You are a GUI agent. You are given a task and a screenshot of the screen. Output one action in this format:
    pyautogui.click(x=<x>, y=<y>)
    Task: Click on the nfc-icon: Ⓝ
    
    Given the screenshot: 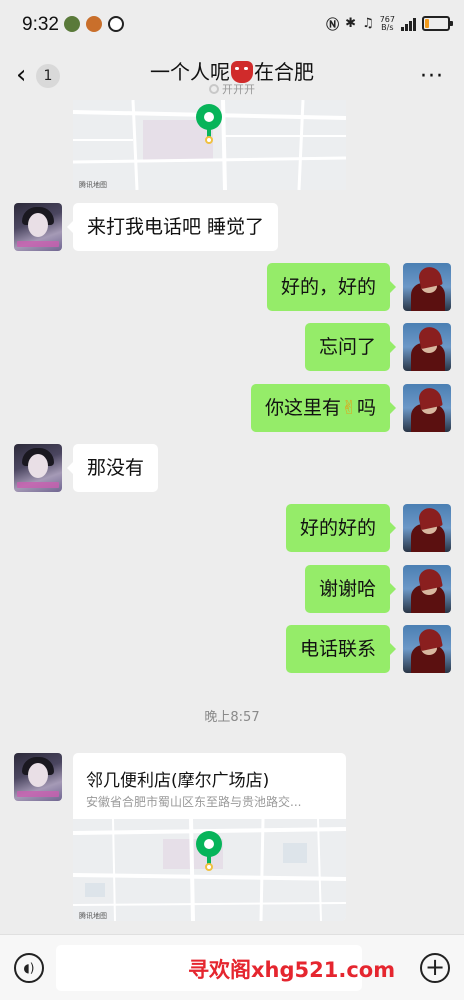 What is the action you would take?
    pyautogui.click(x=333, y=25)
    